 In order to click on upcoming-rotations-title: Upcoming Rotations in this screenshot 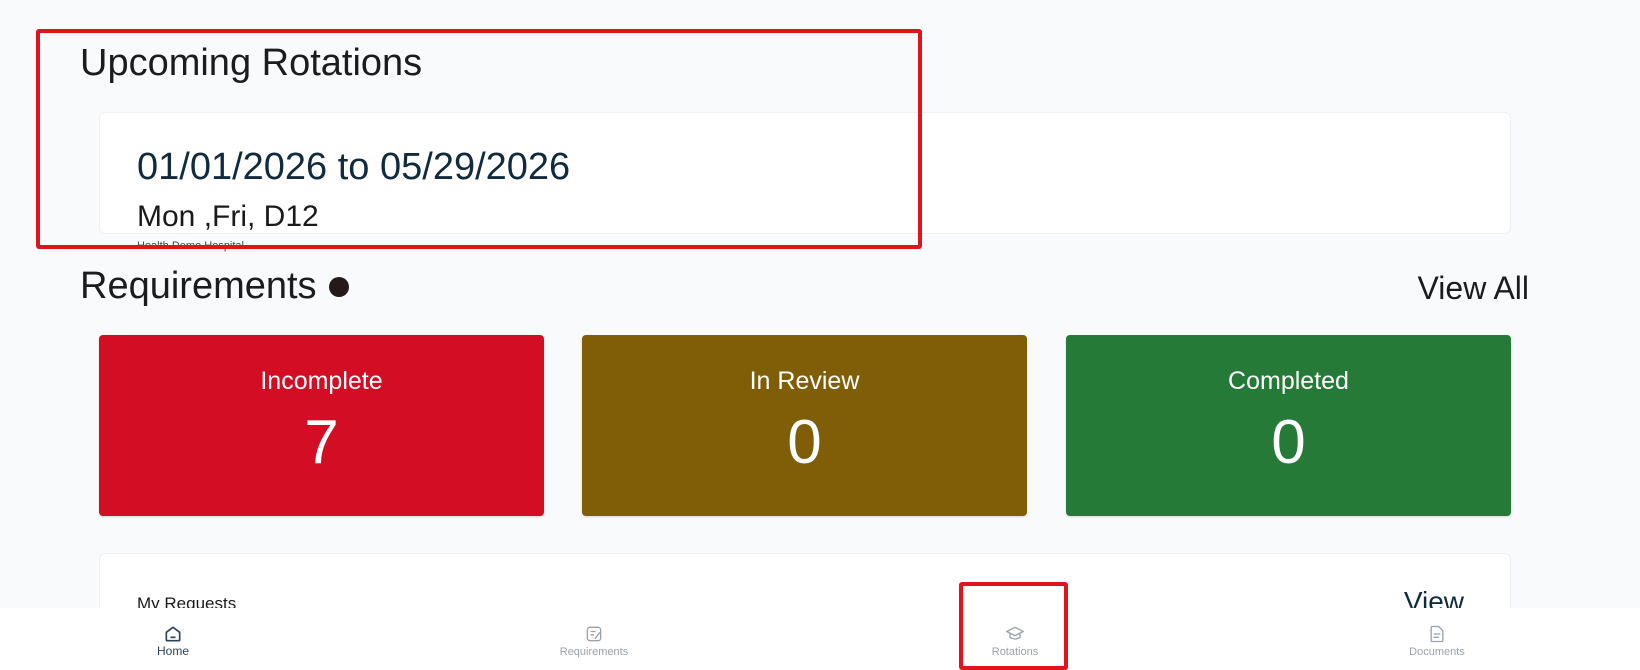, I will do `click(251, 63)`.